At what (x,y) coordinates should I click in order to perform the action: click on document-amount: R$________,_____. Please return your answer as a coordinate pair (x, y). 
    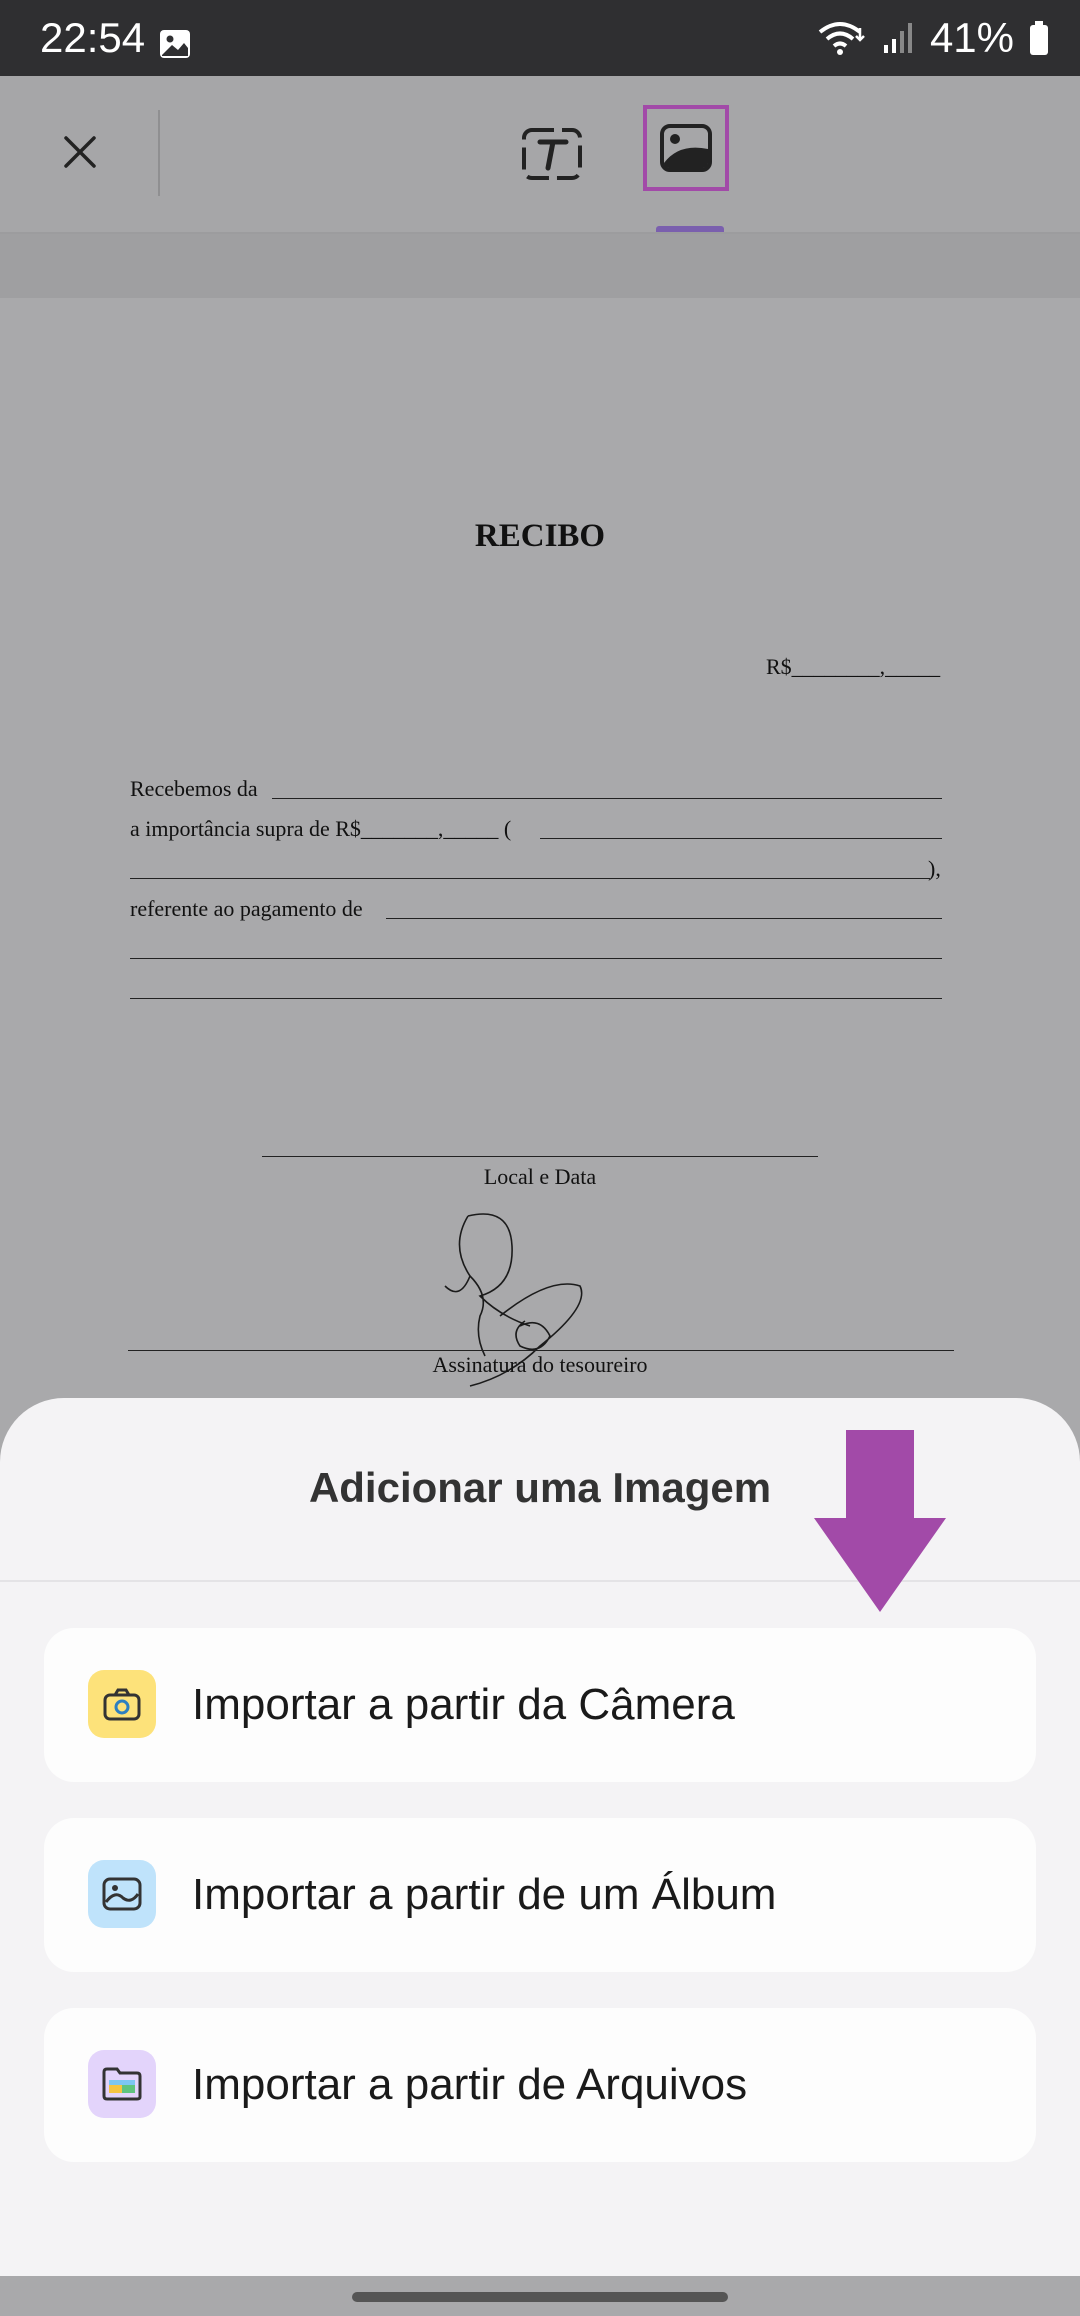
    Looking at the image, I should click on (853, 666).